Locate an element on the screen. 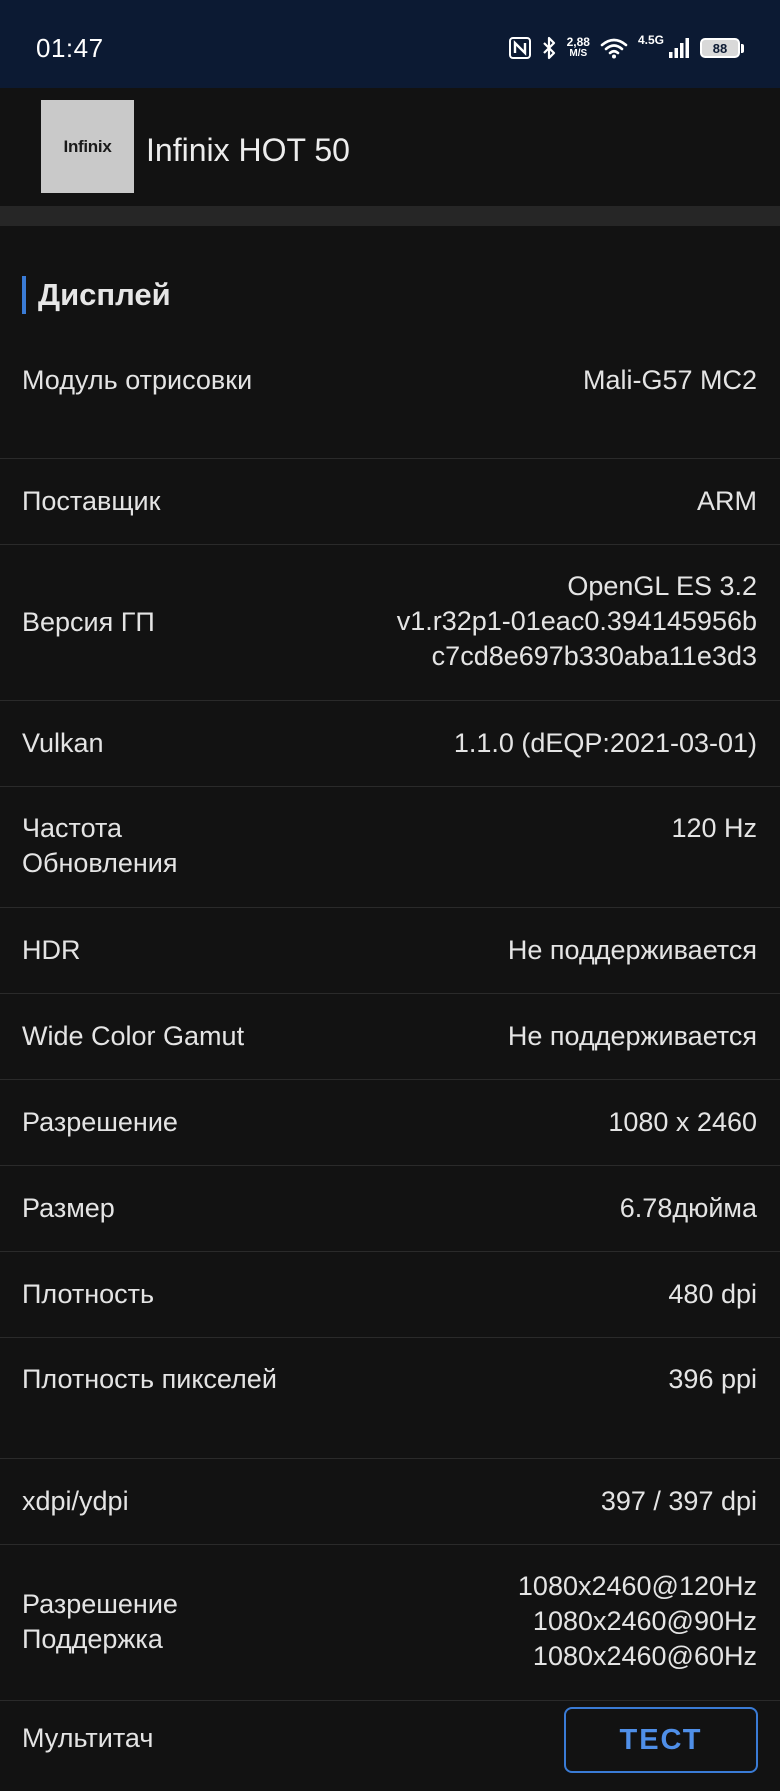 The height and width of the screenshot is (1791, 780). section-title: Дисплей is located at coordinates (104, 294).